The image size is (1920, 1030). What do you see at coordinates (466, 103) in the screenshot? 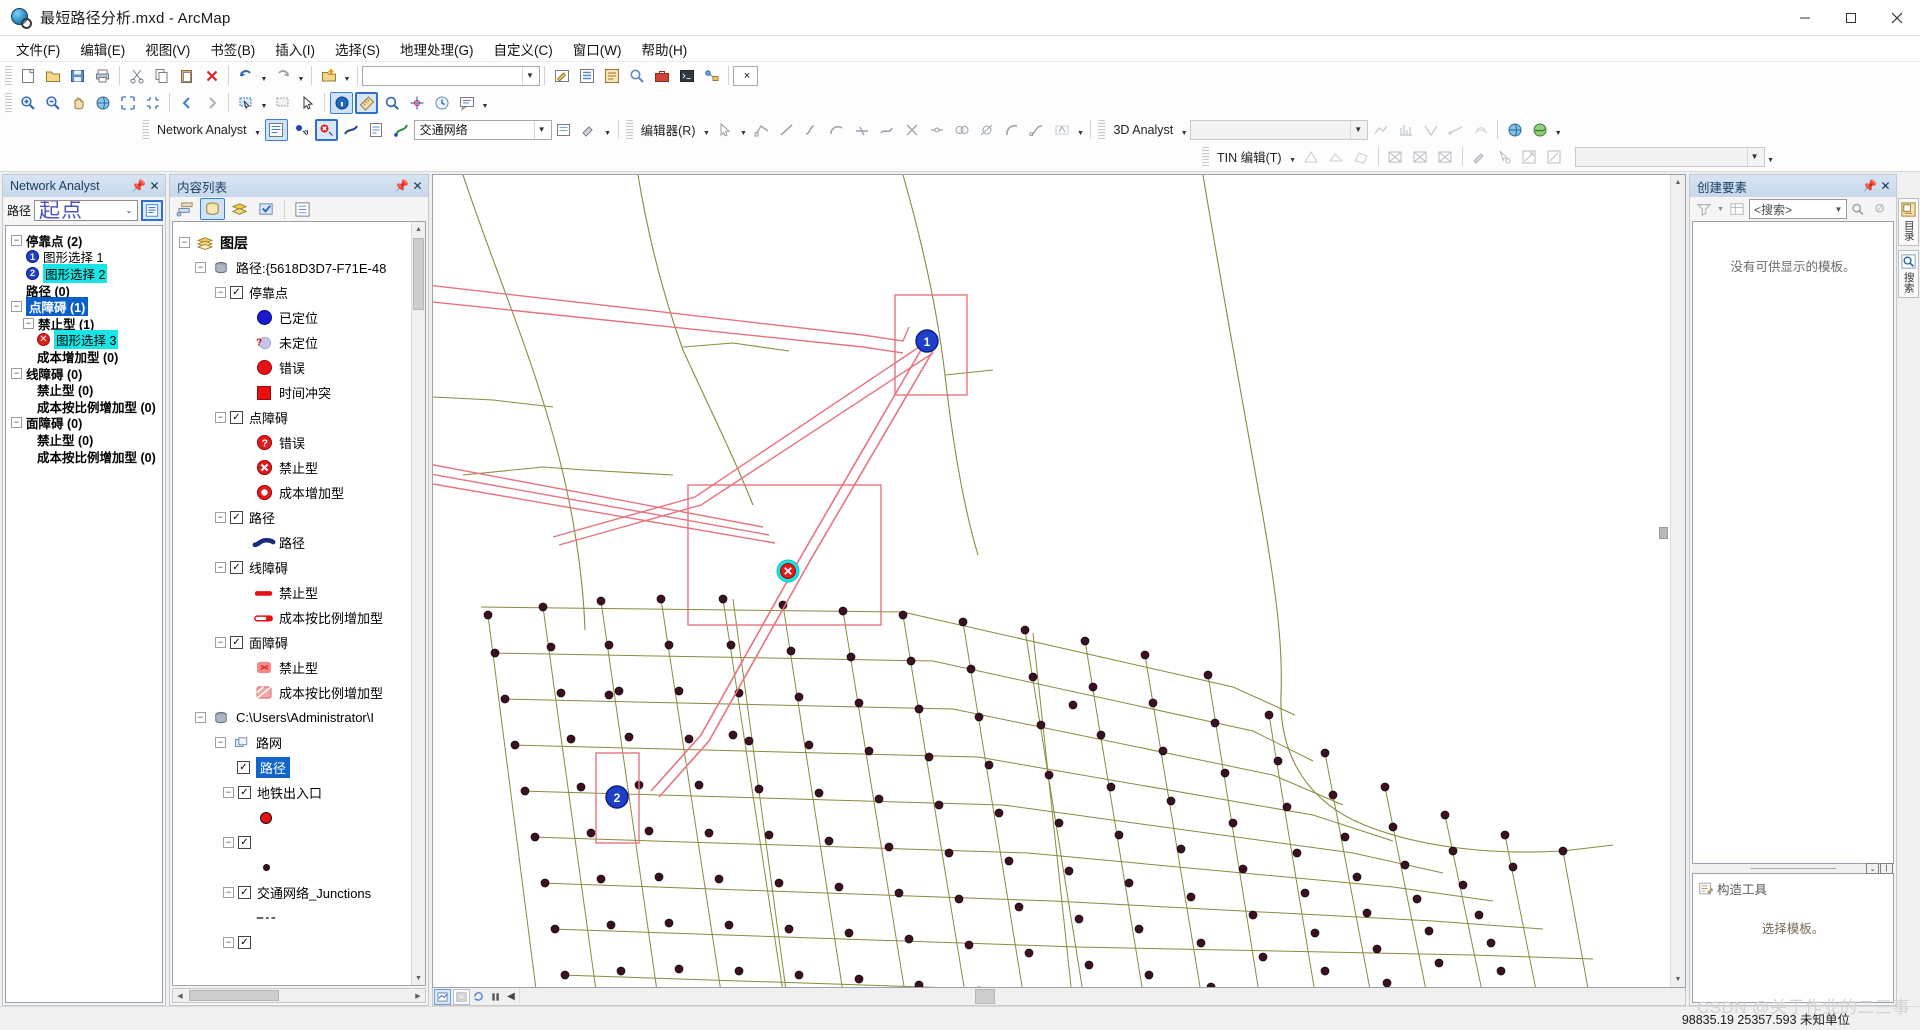
I see `html-popup-button` at bounding box center [466, 103].